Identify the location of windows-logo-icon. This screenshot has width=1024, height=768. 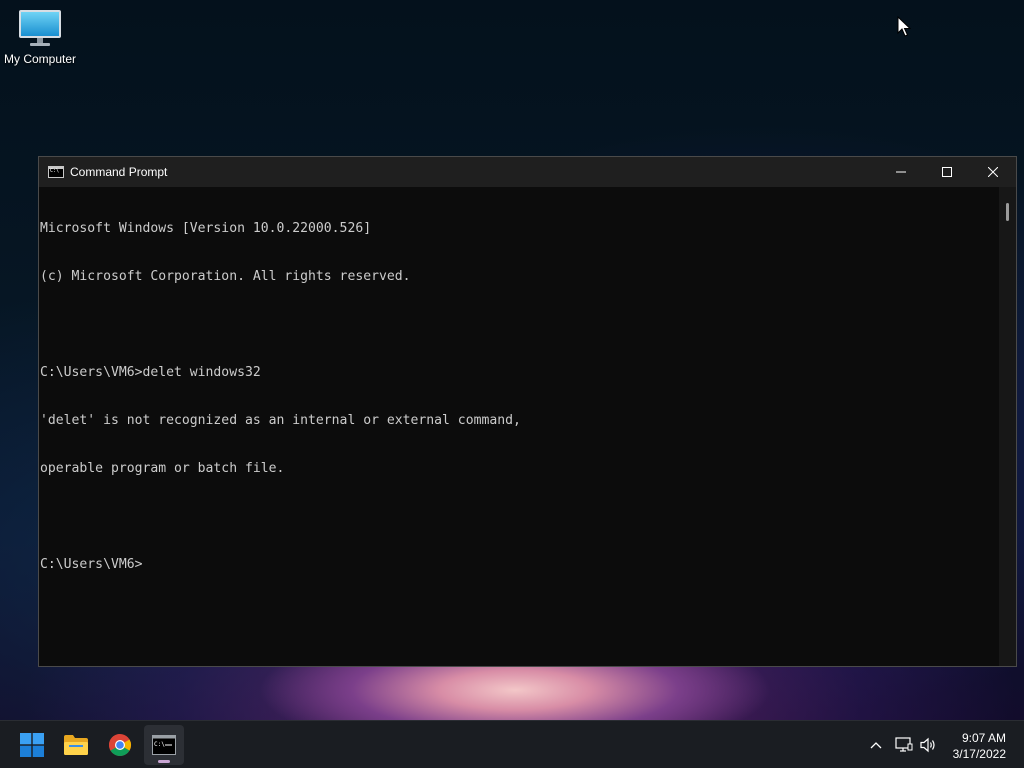
(32, 745).